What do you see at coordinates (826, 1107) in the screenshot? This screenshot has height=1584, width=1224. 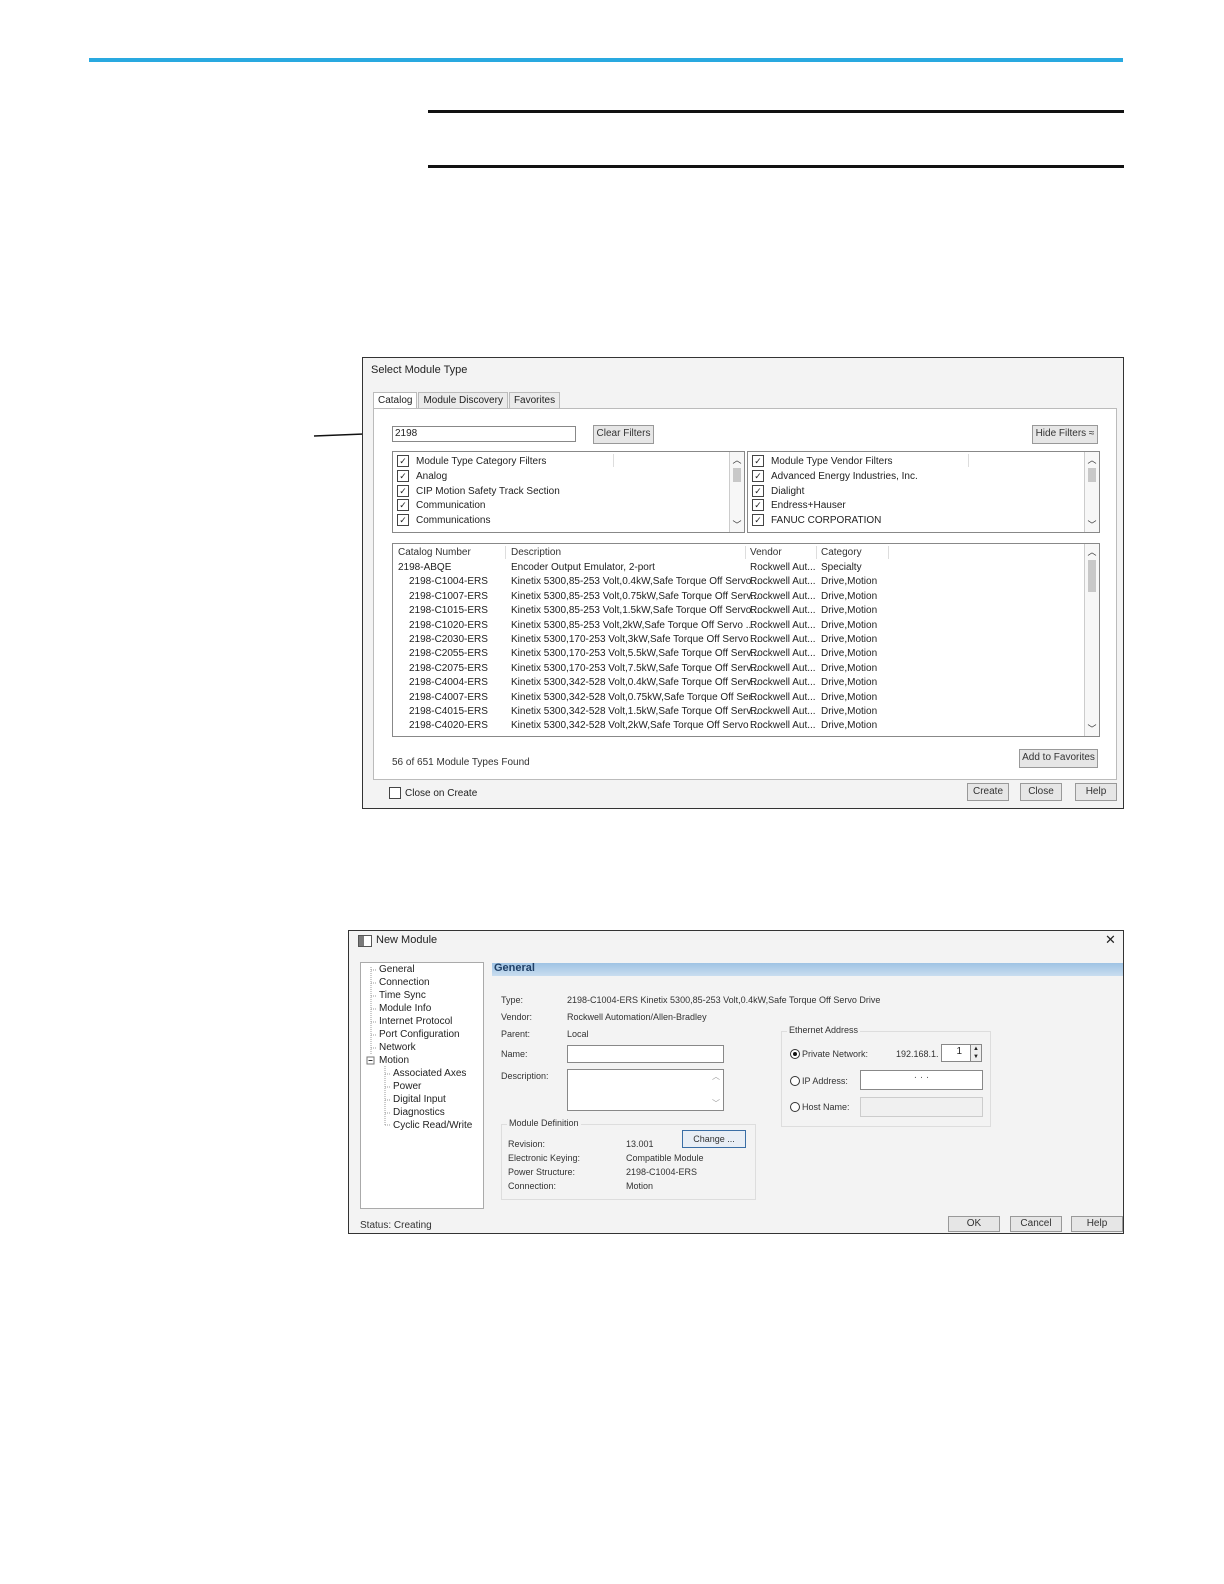 I see `host-name-label: Host Name:` at bounding box center [826, 1107].